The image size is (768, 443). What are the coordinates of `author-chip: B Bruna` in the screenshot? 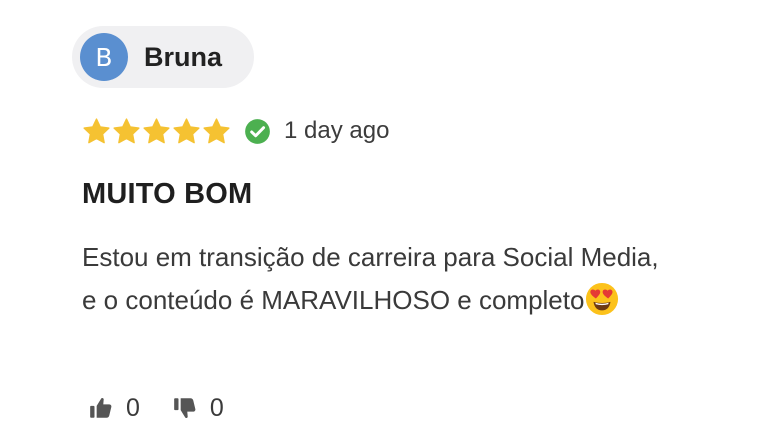 It's located at (163, 57).